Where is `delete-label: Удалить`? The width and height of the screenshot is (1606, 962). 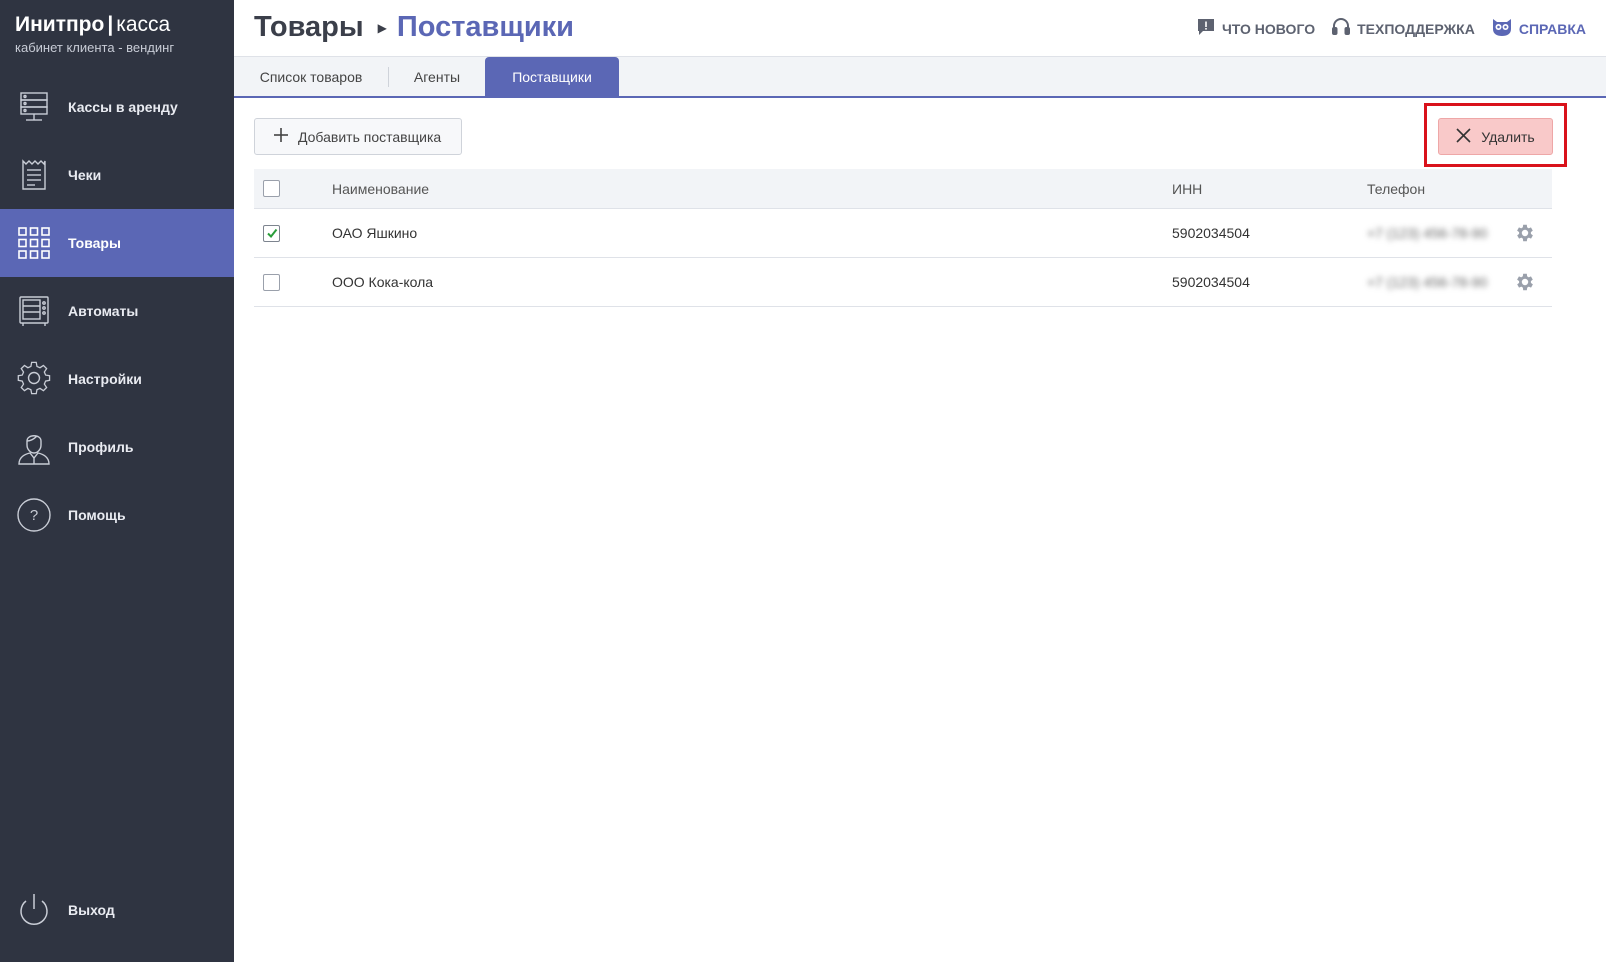
delete-label: Удалить is located at coordinates (1508, 136).